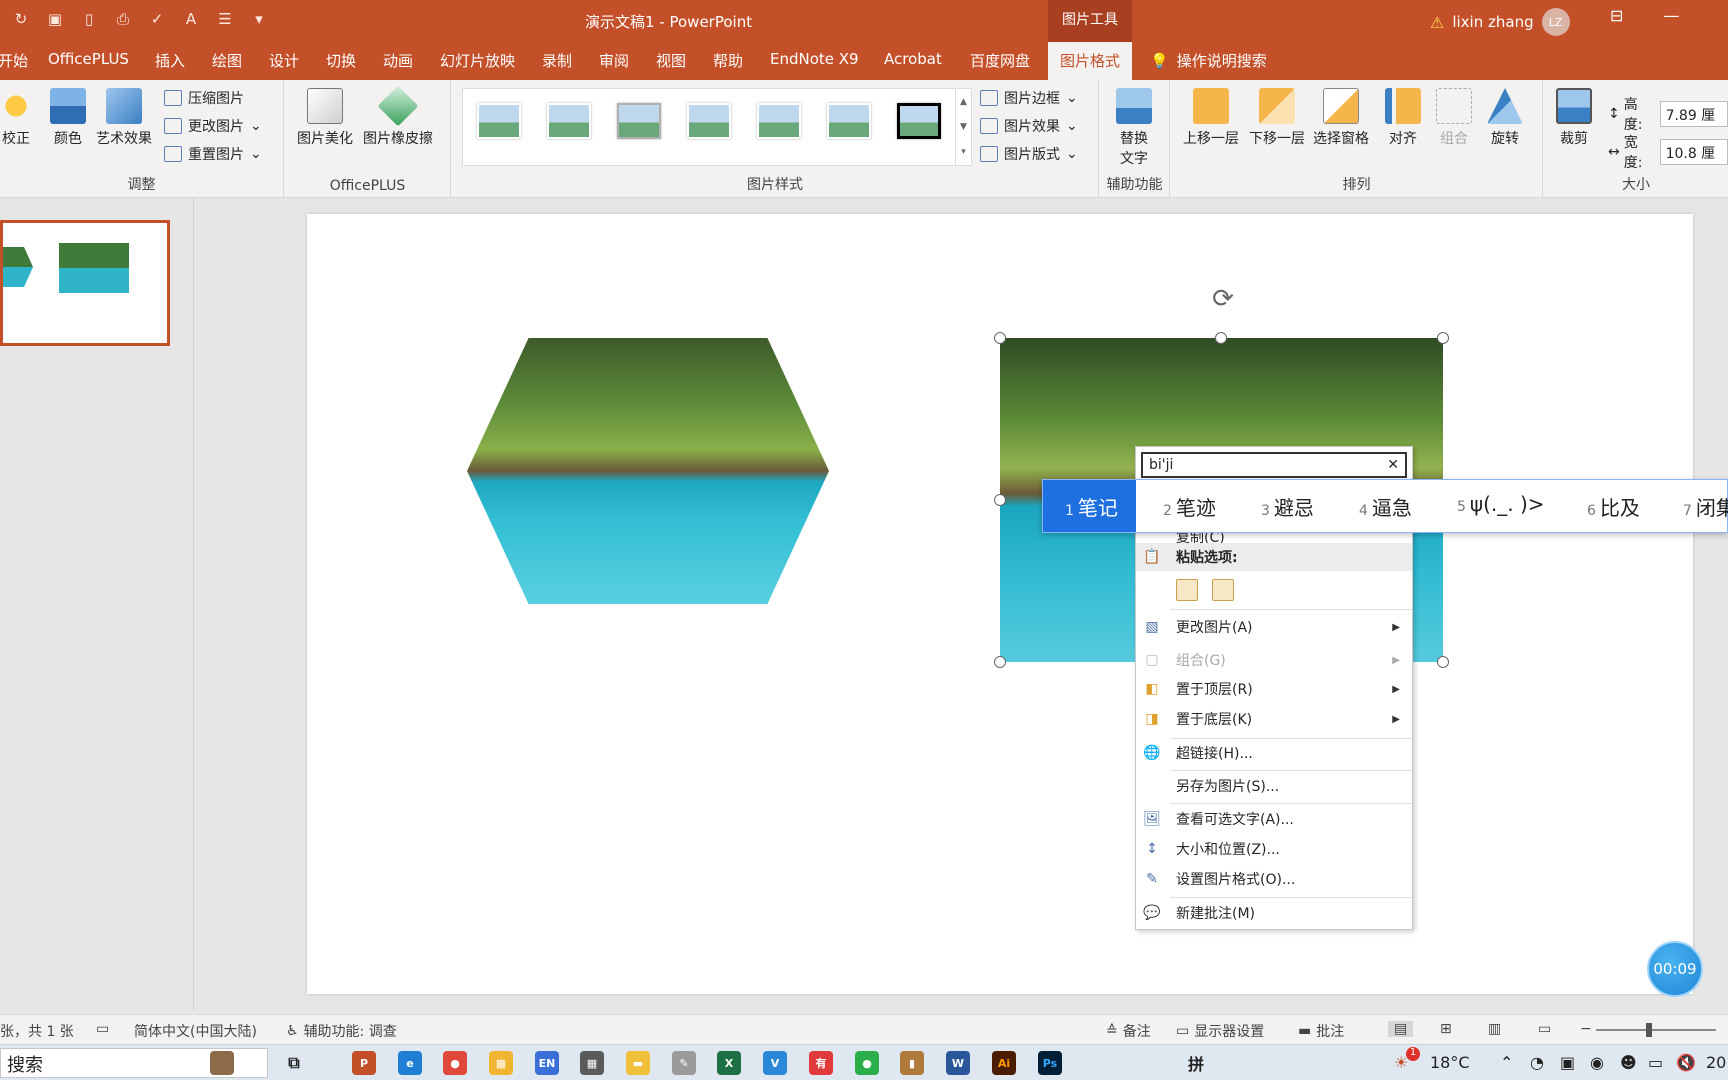 The height and width of the screenshot is (1080, 1728). Describe the element at coordinates (814, 59) in the screenshot. I see `tab-endnote: EndNote X9` at that location.